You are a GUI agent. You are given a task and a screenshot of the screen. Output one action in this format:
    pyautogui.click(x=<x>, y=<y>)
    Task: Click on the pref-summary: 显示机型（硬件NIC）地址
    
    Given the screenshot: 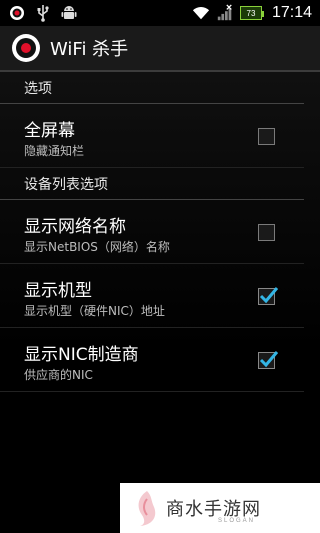 What is the action you would take?
    pyautogui.click(x=94, y=311)
    